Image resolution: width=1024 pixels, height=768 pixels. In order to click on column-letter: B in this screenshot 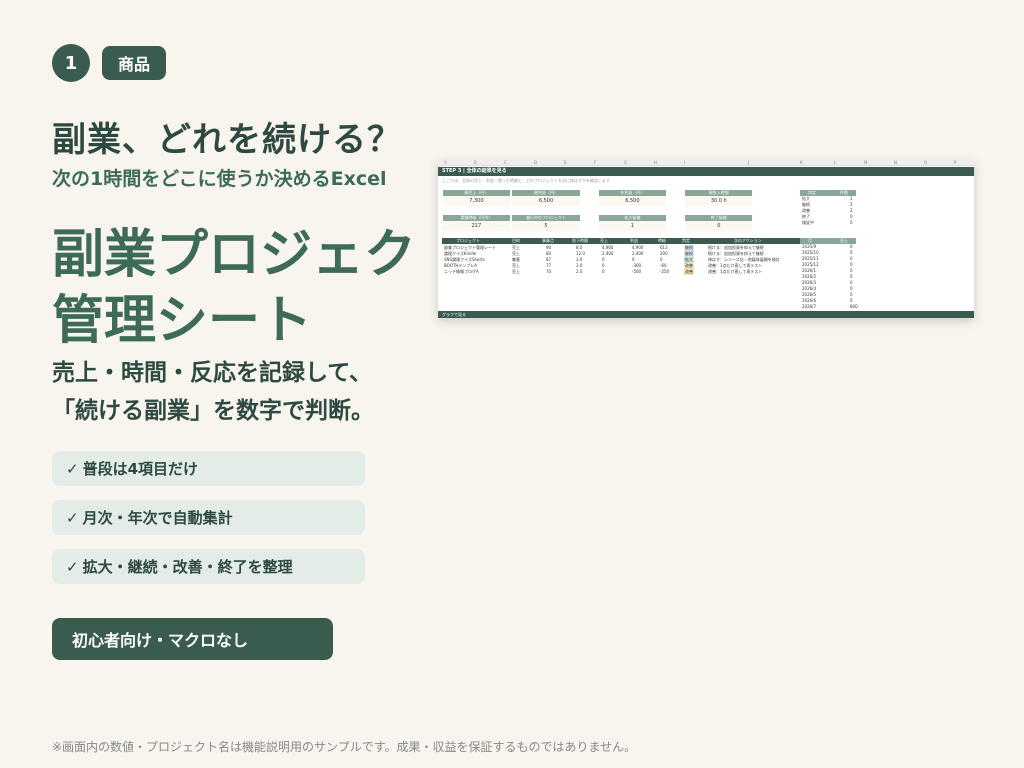, I will do `click(475, 162)`.